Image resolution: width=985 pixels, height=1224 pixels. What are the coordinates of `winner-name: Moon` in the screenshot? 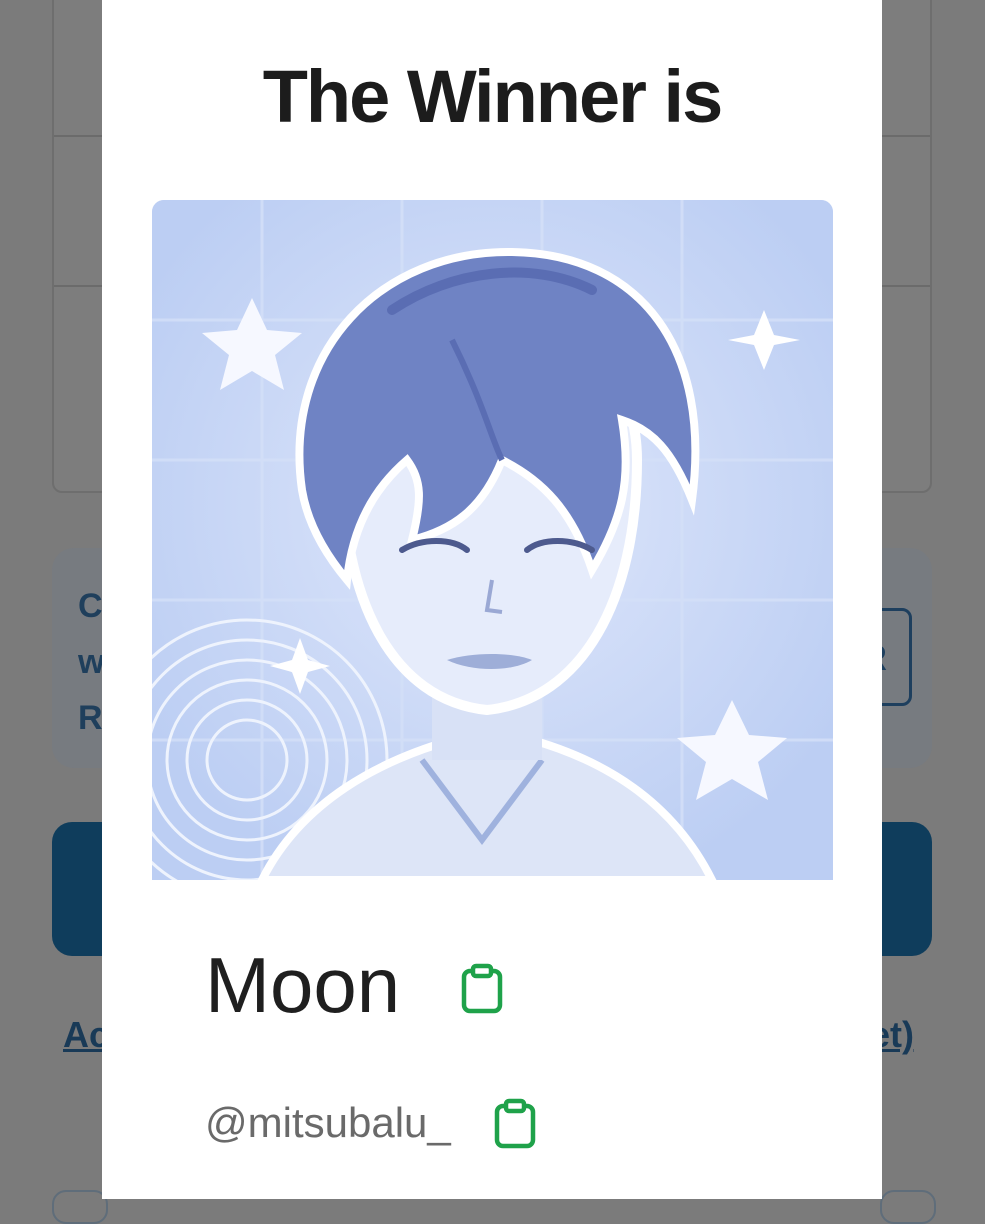 It's located at (303, 985).